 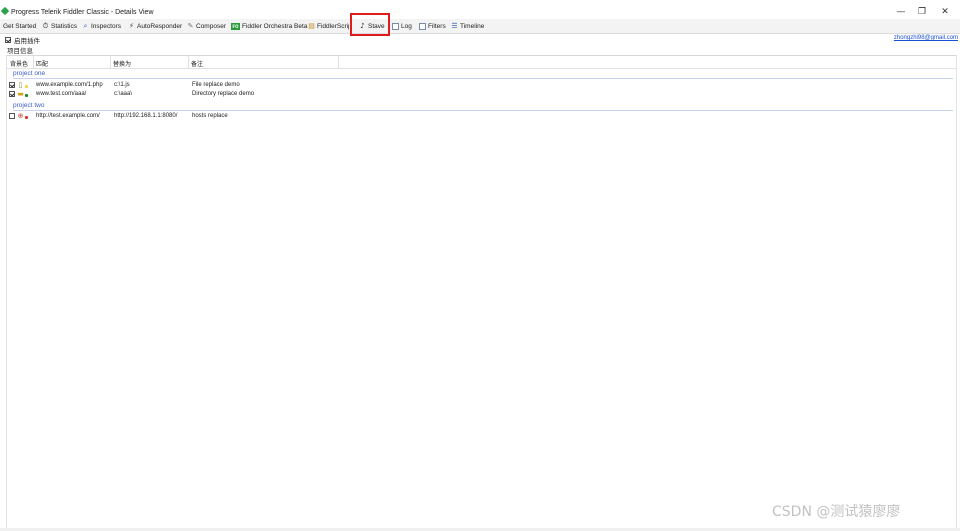 I want to click on column-bgcolor: 背景色, so click(x=19, y=63).